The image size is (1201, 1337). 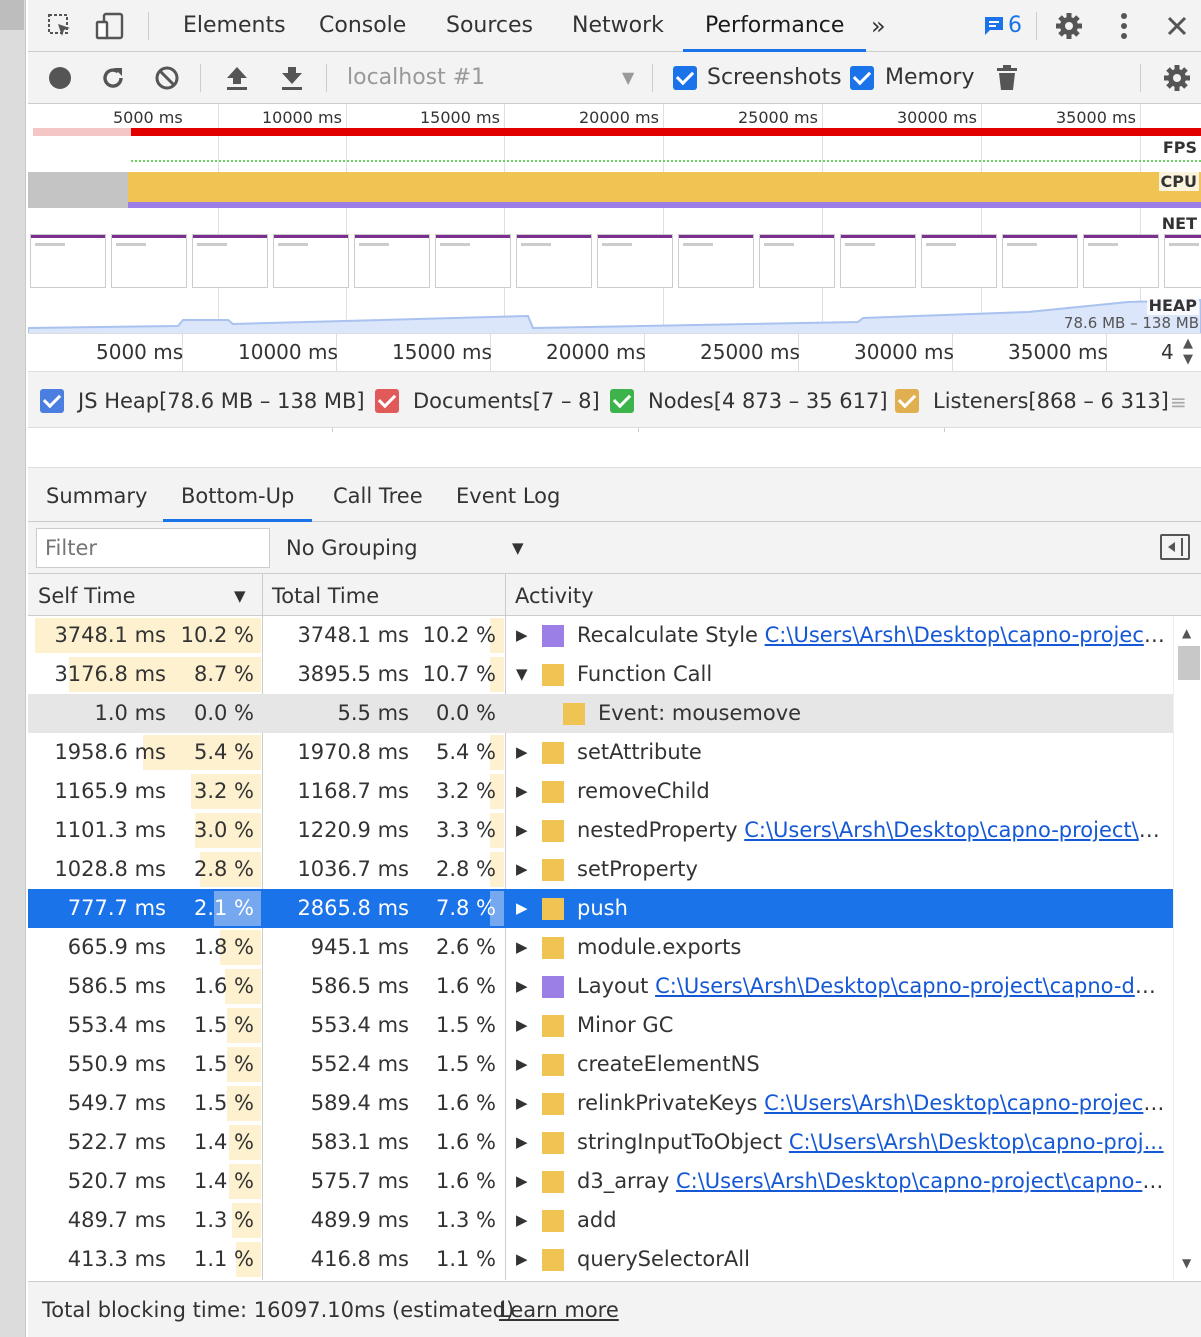 What do you see at coordinates (487, 401) in the screenshot?
I see `counter-documents: Documents[7 – 8]` at bounding box center [487, 401].